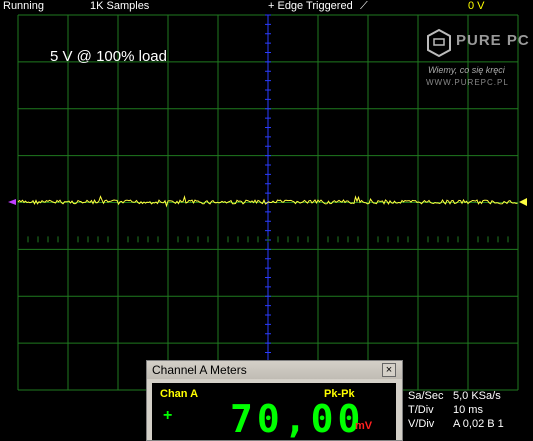 This screenshot has width=533, height=441. What do you see at coordinates (179, 394) in the screenshot?
I see `meter-channel-label: Chan A` at bounding box center [179, 394].